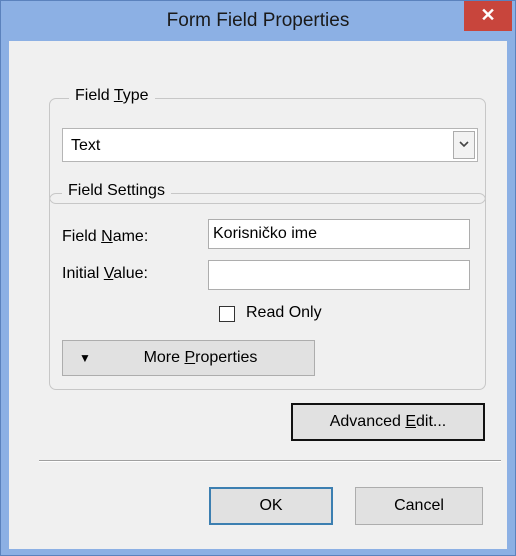 This screenshot has width=516, height=556. Describe the element at coordinates (419, 506) in the screenshot. I see `cancel-button: Cancel` at that location.